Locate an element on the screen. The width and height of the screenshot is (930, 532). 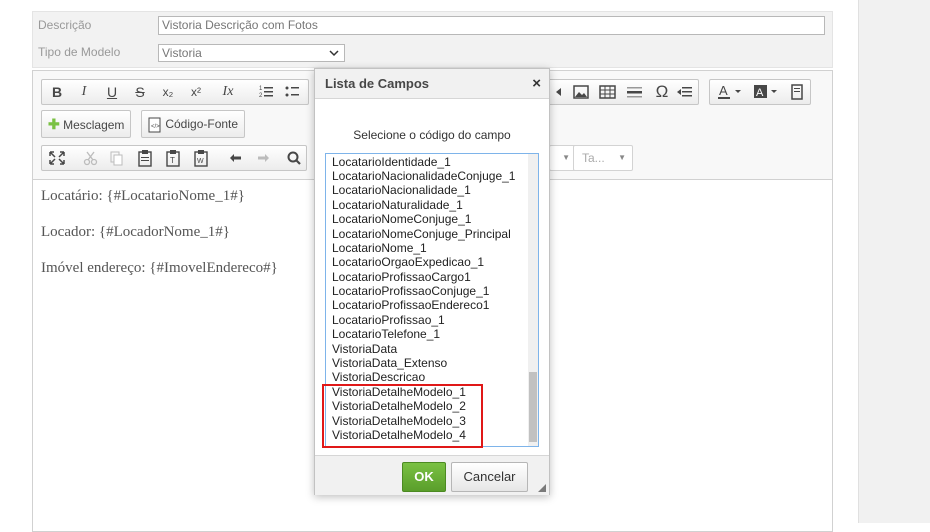
list-item: LocatarioProfissaoConjuge_1 is located at coordinates (410, 291).